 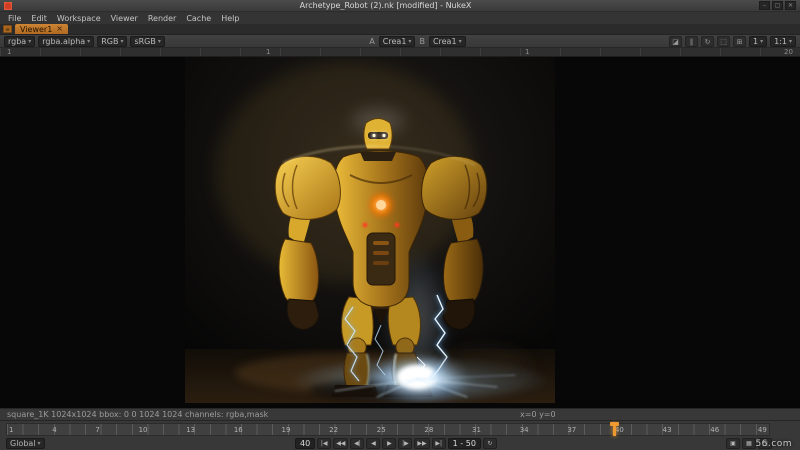 I want to click on ruler-number: 4, so click(x=54, y=429).